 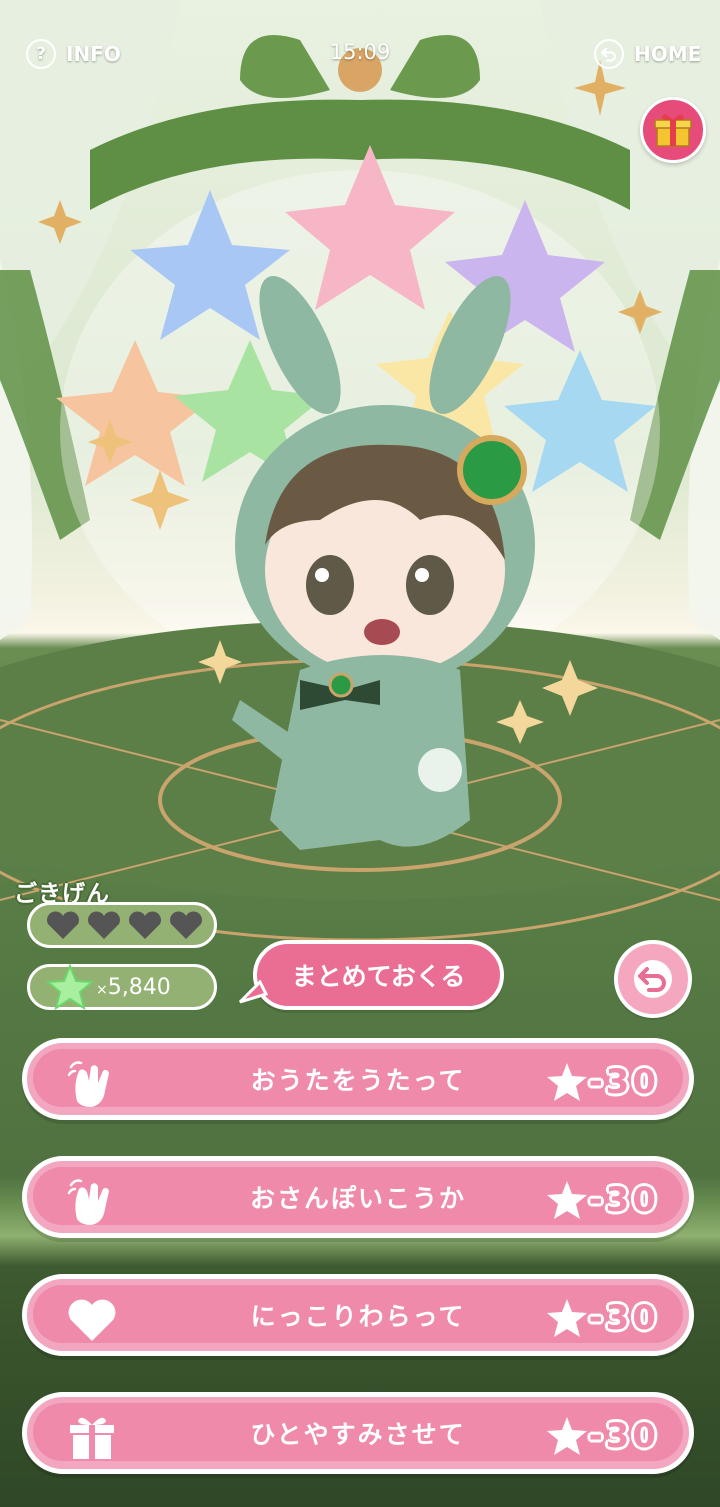 I want to click on home-button: HOME, so click(x=647, y=54).